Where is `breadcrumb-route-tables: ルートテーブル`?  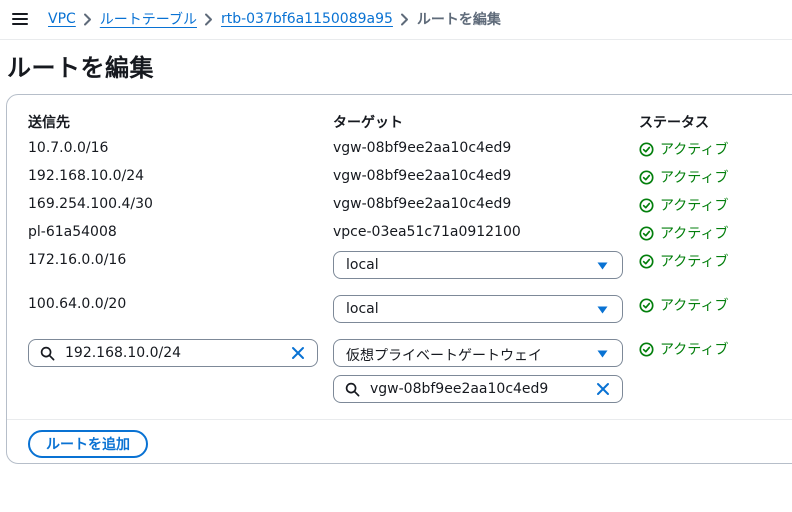 breadcrumb-route-tables: ルートテーブル is located at coordinates (148, 19).